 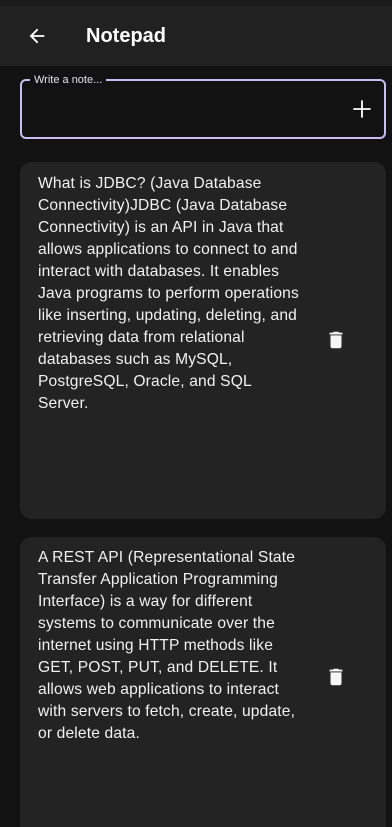 I want to click on note-input, so click(x=186, y=110).